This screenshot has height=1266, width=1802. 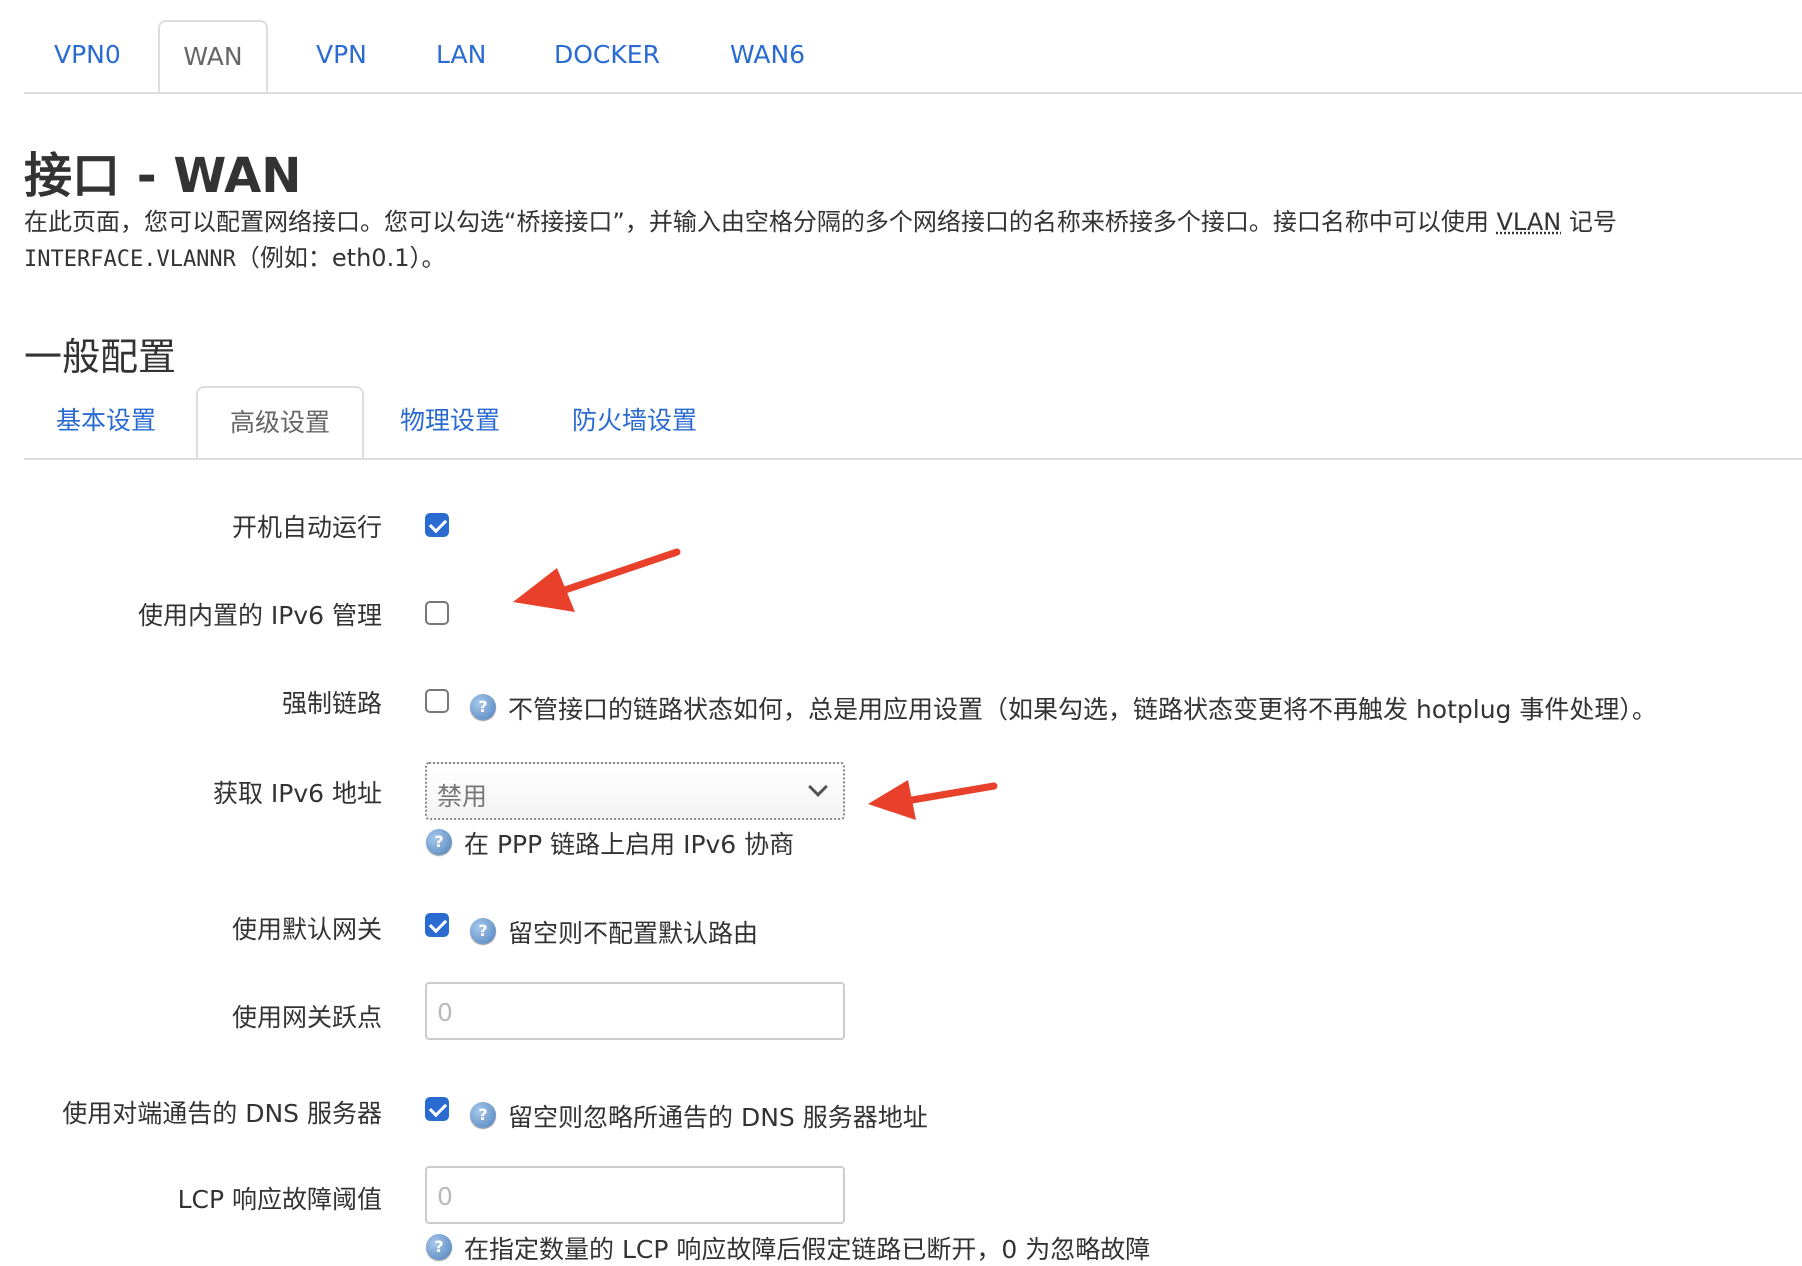 I want to click on tab-wan6: WAN6, so click(x=767, y=55).